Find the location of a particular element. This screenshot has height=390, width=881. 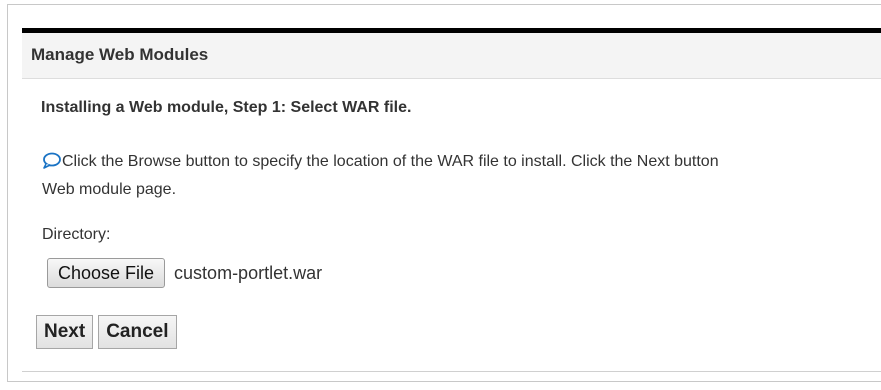

page-header: Manage Web Modules is located at coordinates (451, 56).